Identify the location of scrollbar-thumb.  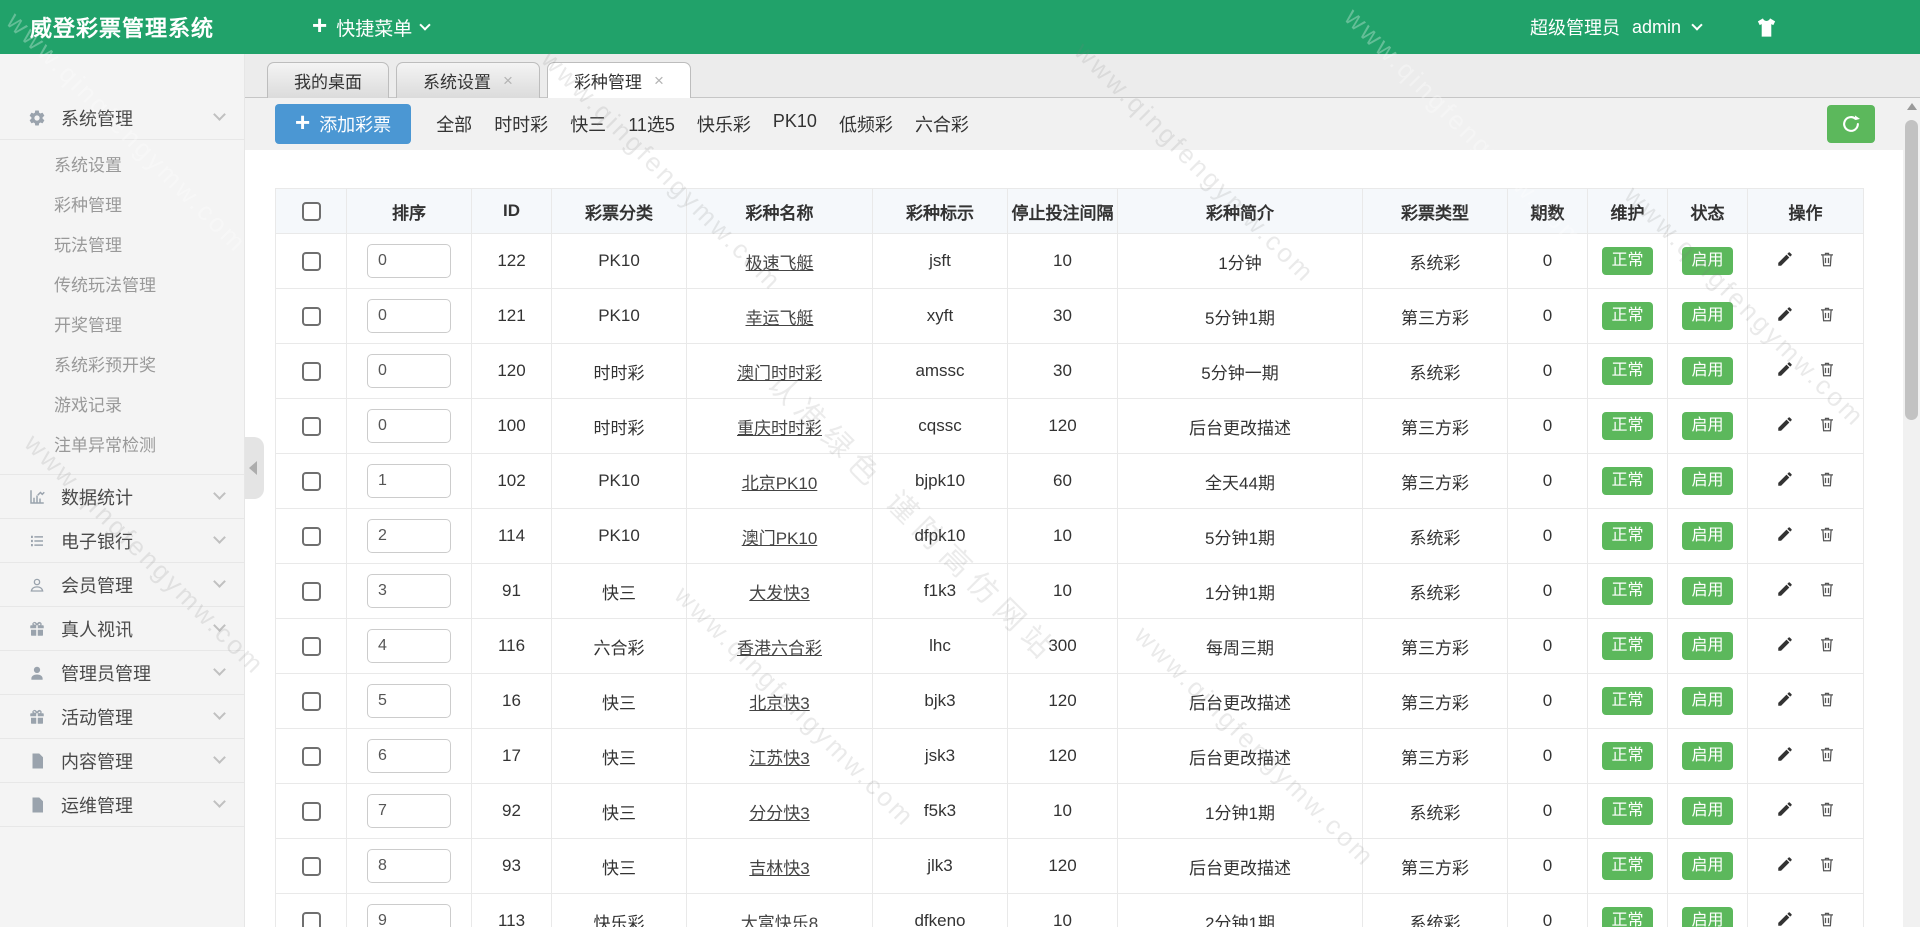
(1911, 270).